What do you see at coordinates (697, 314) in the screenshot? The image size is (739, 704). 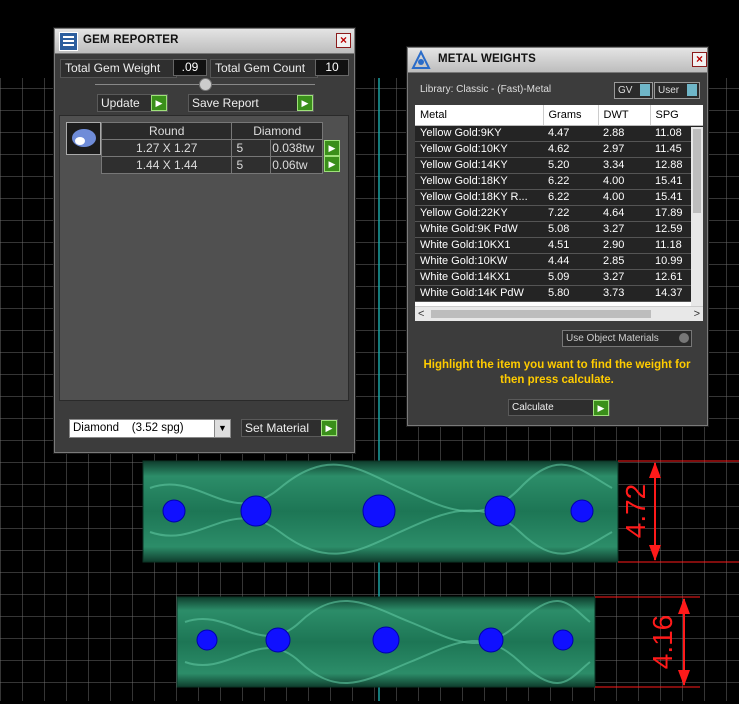 I see `chevron-right-icon: >` at bounding box center [697, 314].